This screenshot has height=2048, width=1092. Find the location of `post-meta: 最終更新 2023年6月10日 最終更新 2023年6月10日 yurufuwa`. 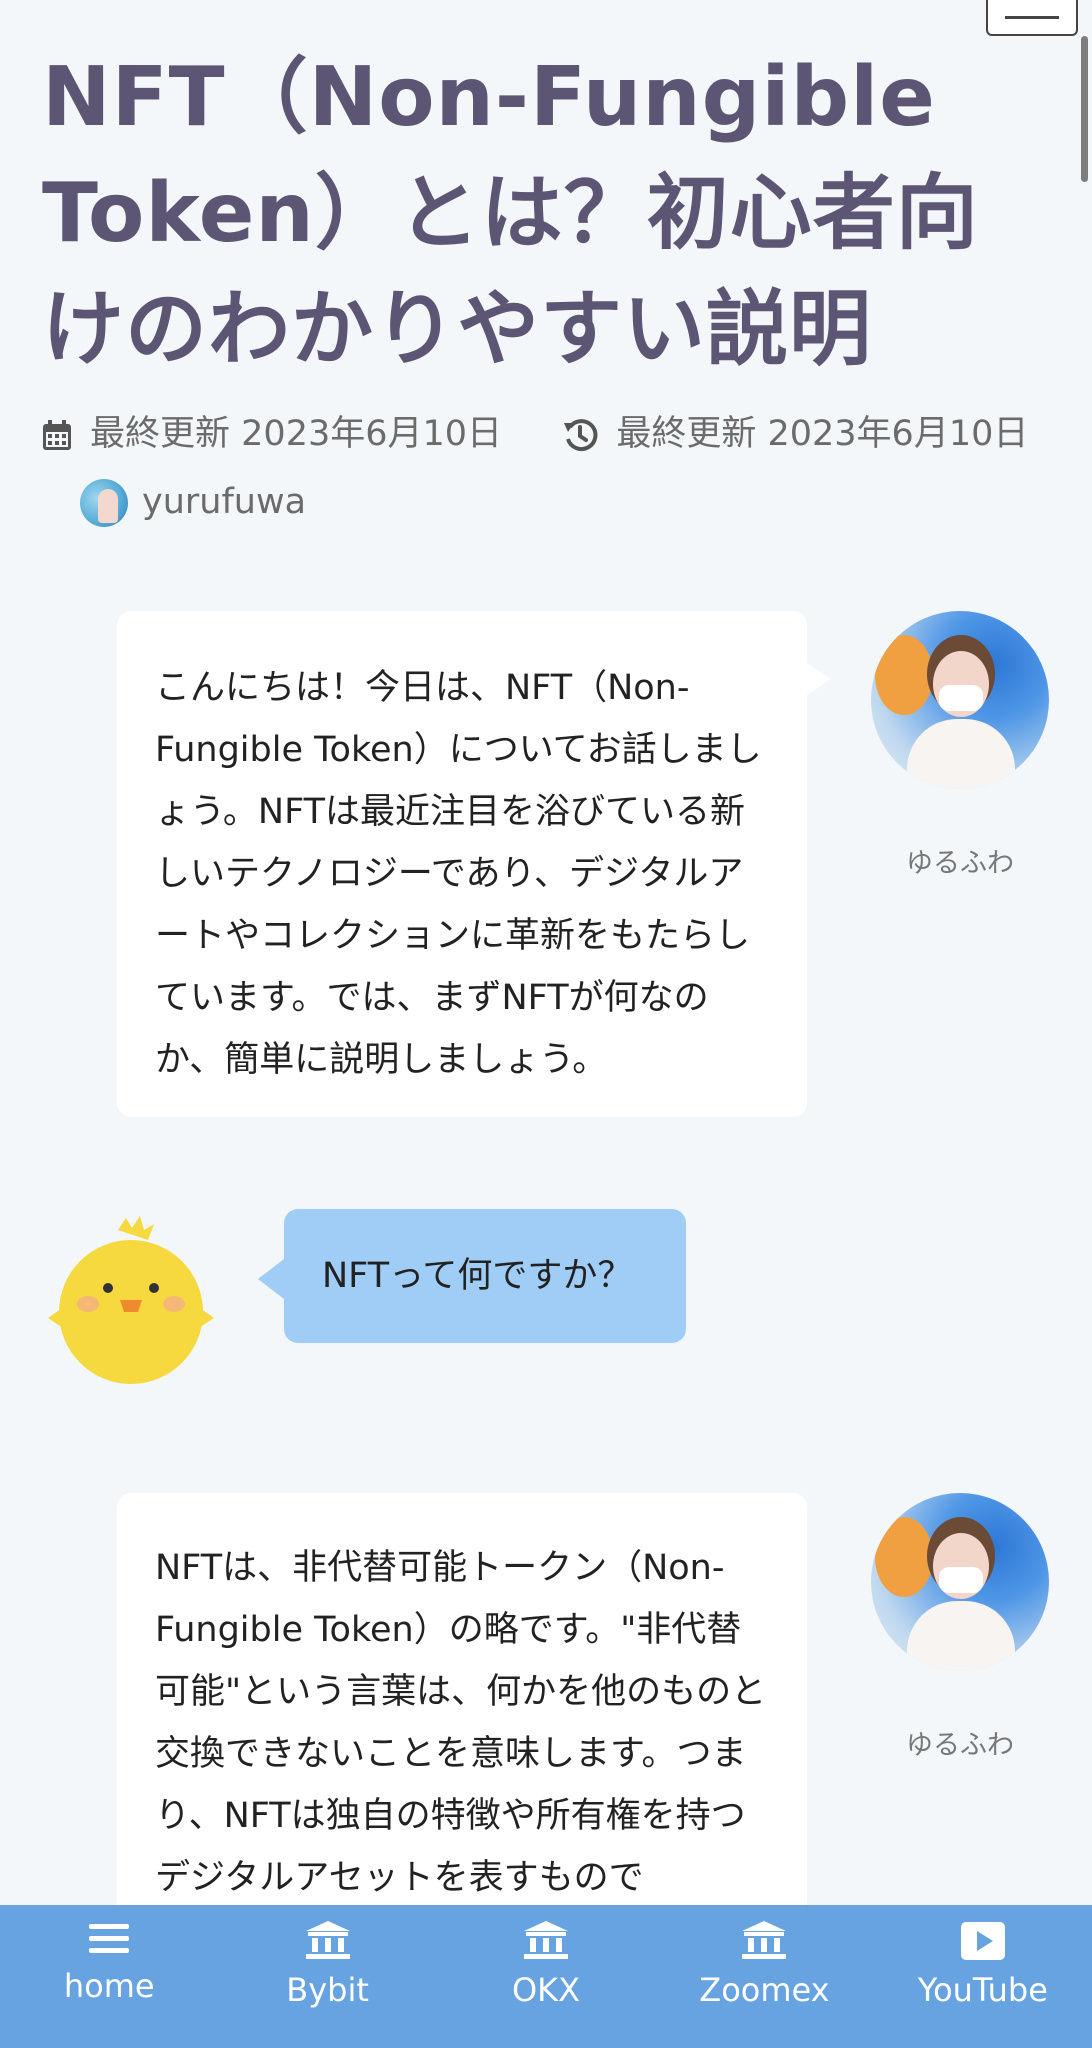

post-meta: 最終更新 2023年6月10日 最終更新 2023年6月10日 yurufuwa is located at coordinates (547, 468).